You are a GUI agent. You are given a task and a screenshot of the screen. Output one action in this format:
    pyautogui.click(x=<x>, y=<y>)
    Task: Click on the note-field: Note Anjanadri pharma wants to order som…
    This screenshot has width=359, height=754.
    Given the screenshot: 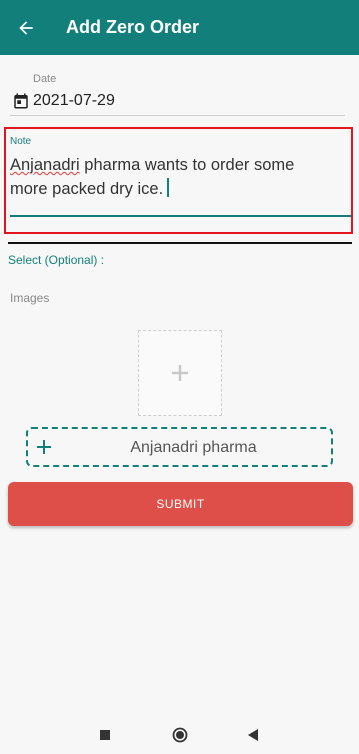 What is the action you would take?
    pyautogui.click(x=178, y=180)
    